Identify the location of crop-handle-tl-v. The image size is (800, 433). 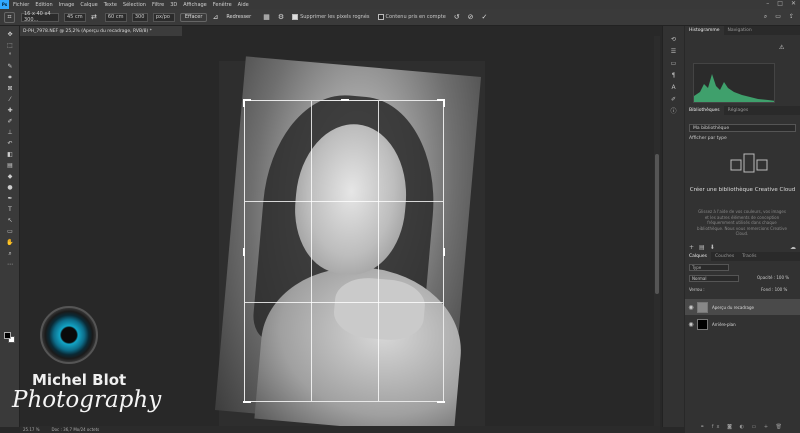
(244, 103).